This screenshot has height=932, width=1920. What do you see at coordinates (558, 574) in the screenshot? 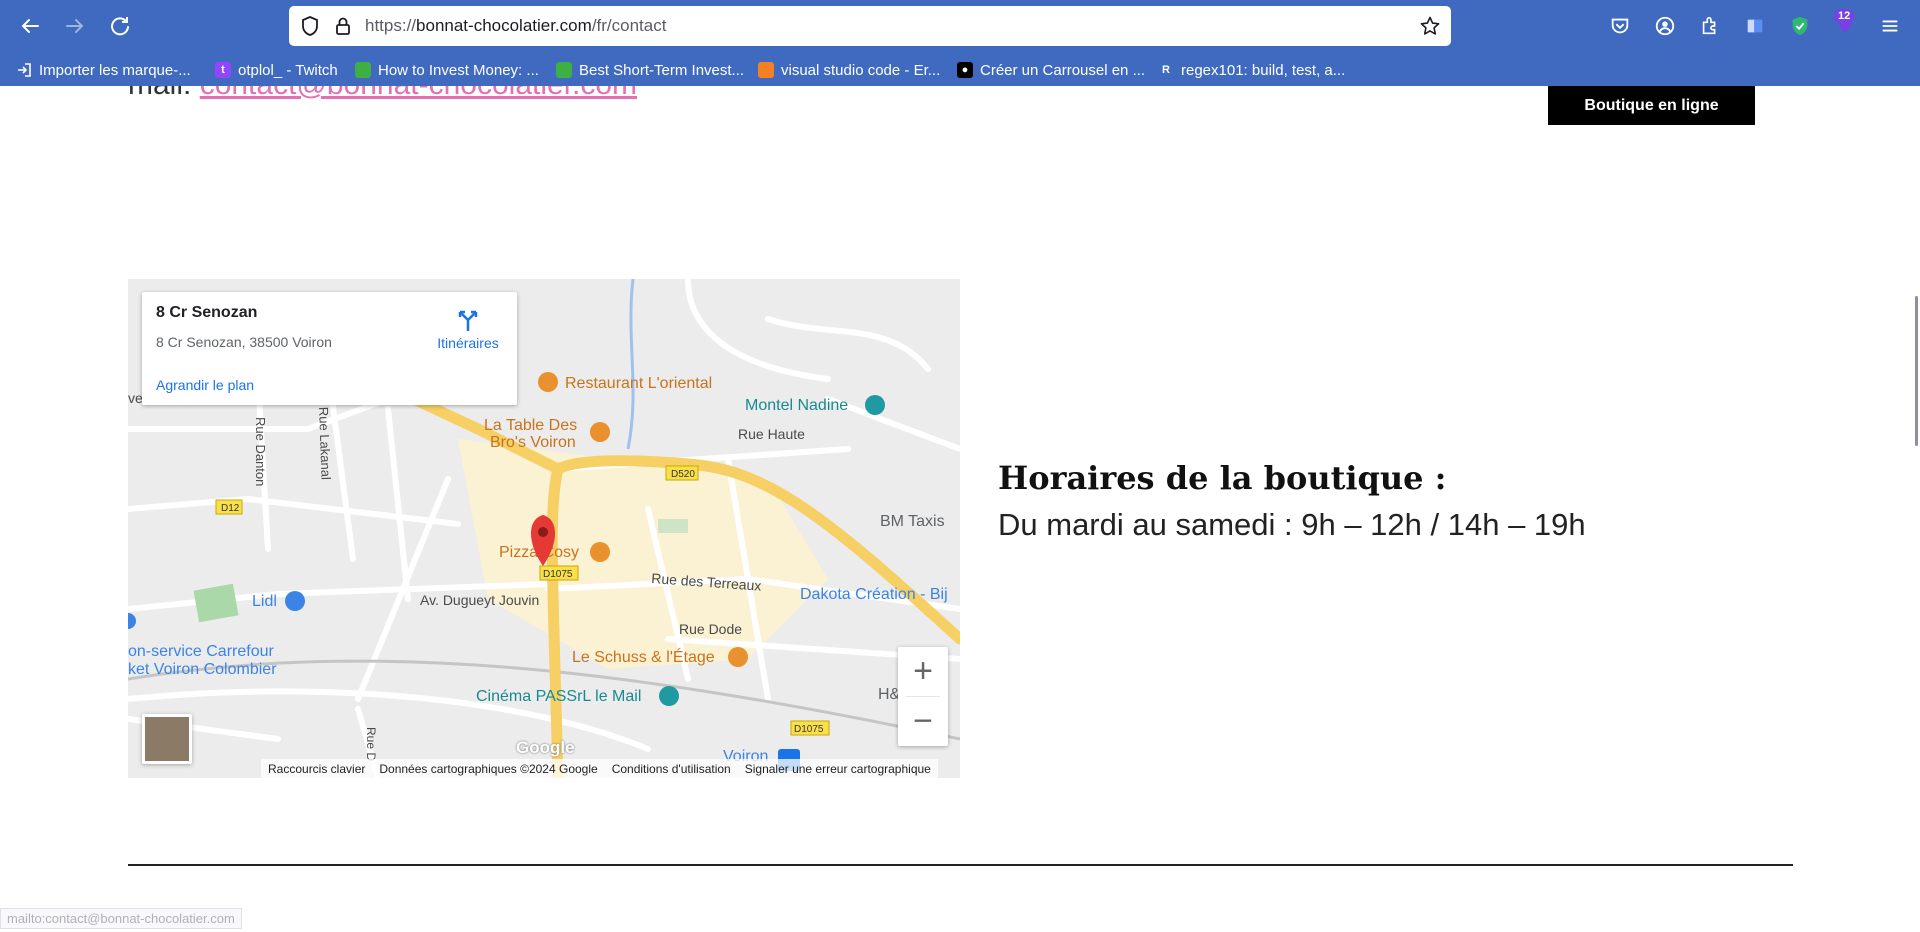
I see `road-label-d1075: D1075` at bounding box center [558, 574].